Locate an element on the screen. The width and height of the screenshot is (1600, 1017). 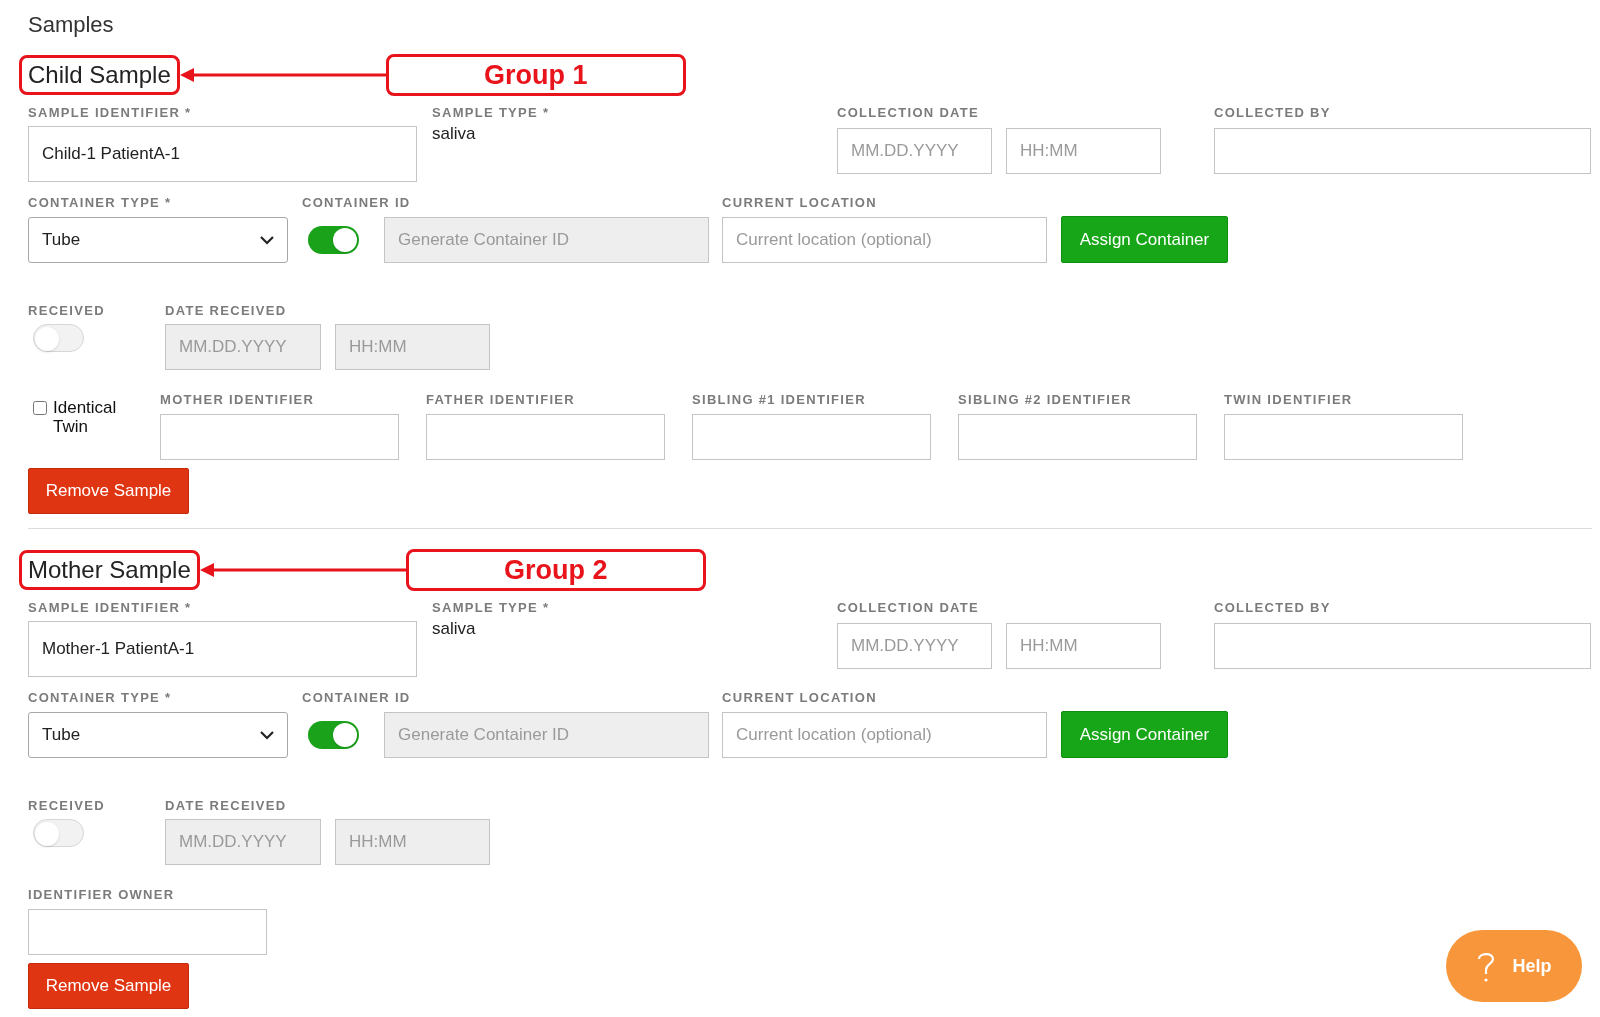
field-label: MOTHER IDENTIFIER is located at coordinates (238, 399).